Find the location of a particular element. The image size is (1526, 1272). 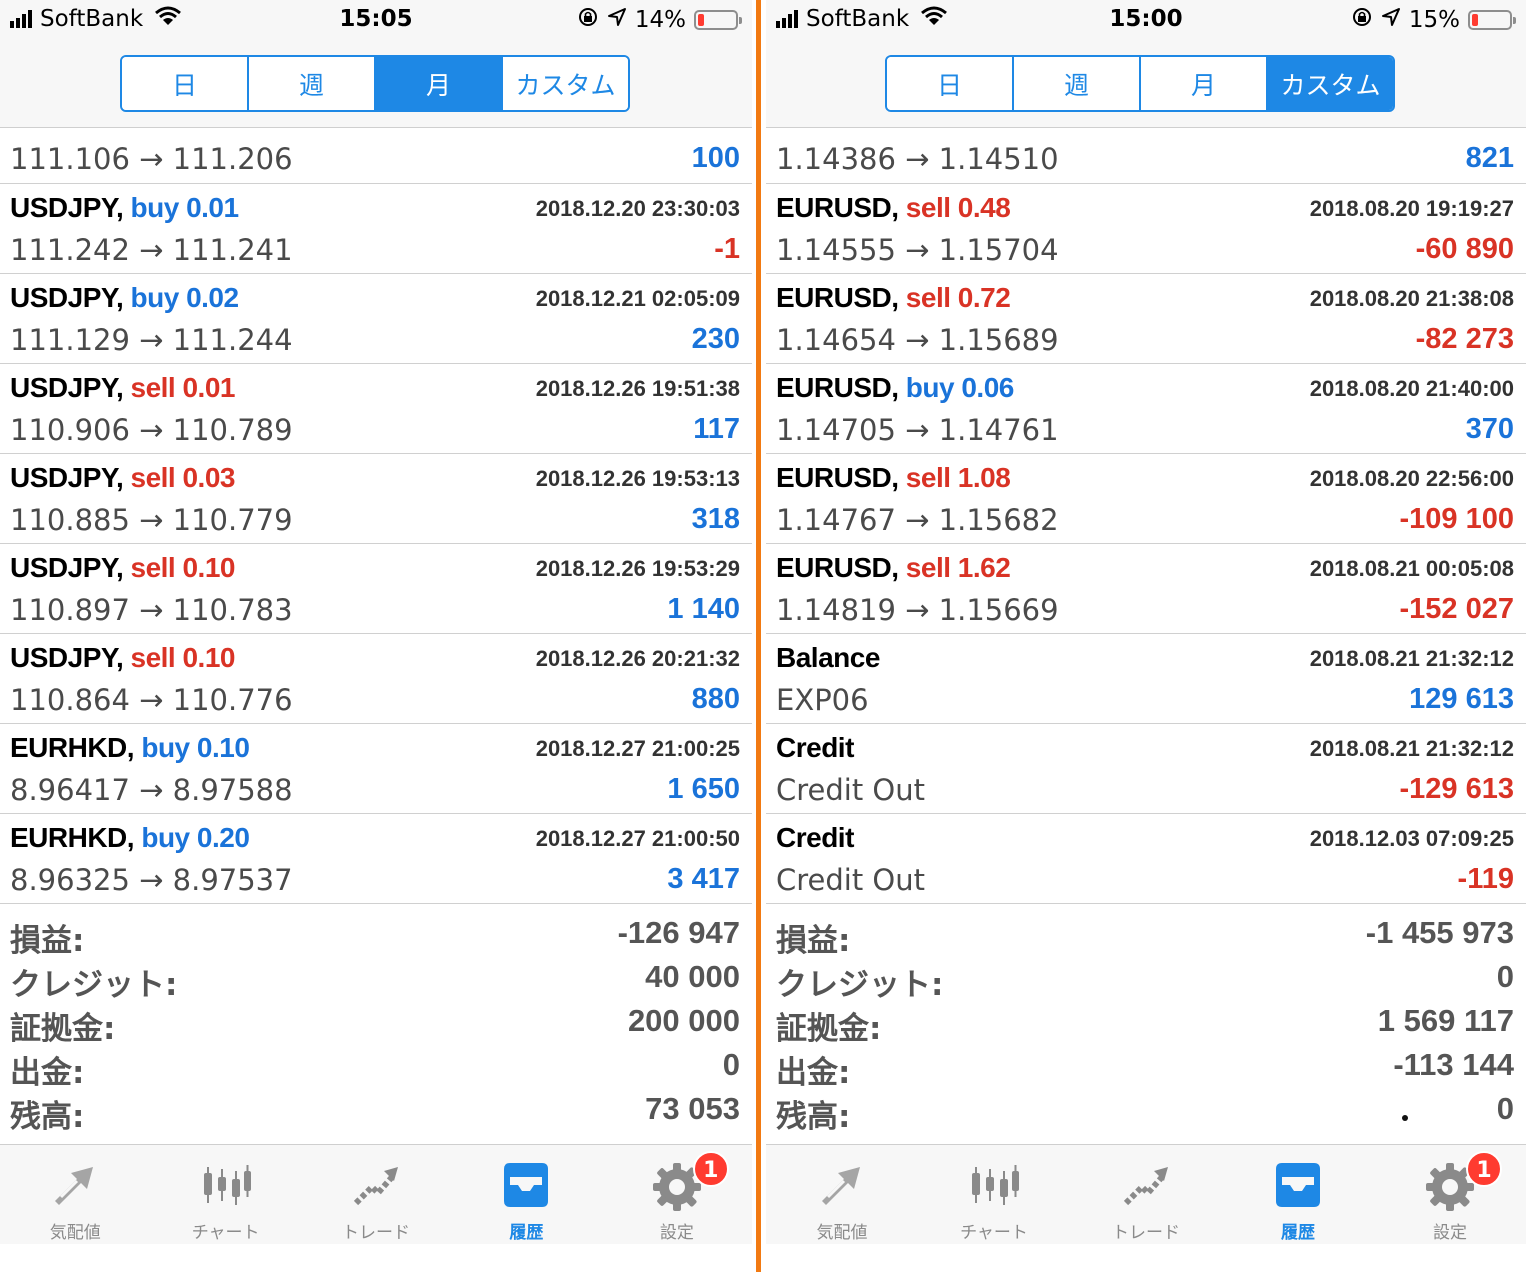

location-icon is located at coordinates (1391, 20).